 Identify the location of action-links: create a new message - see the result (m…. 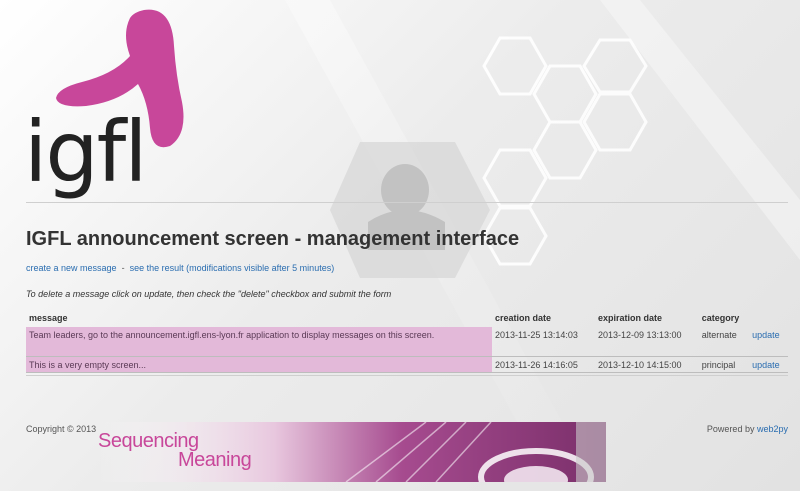
(180, 268).